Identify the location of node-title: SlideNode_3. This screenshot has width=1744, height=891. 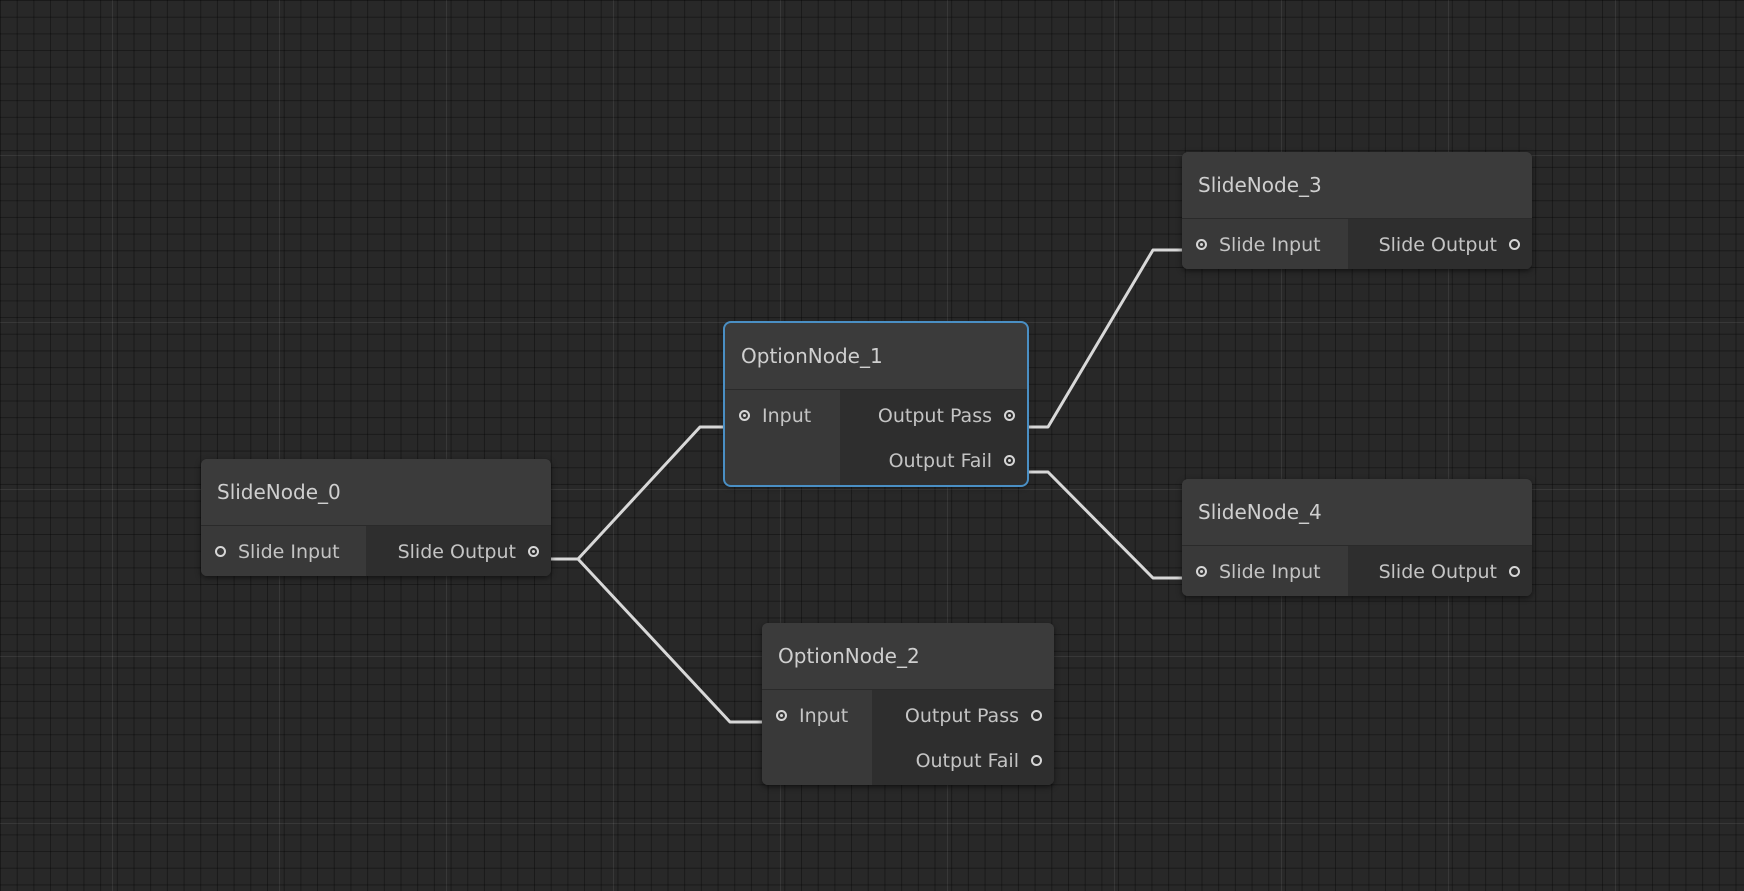
(1357, 185).